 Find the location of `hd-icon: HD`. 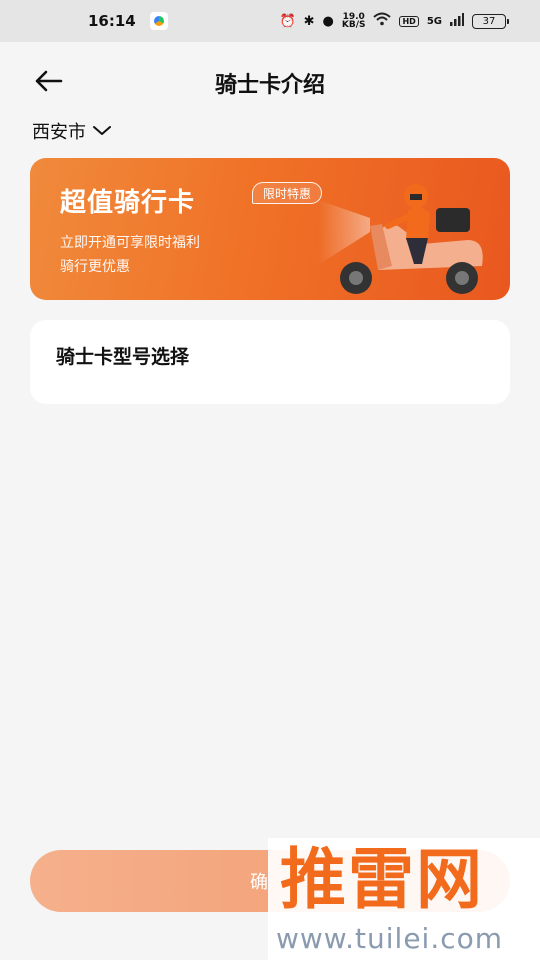

hd-icon: HD is located at coordinates (409, 21).